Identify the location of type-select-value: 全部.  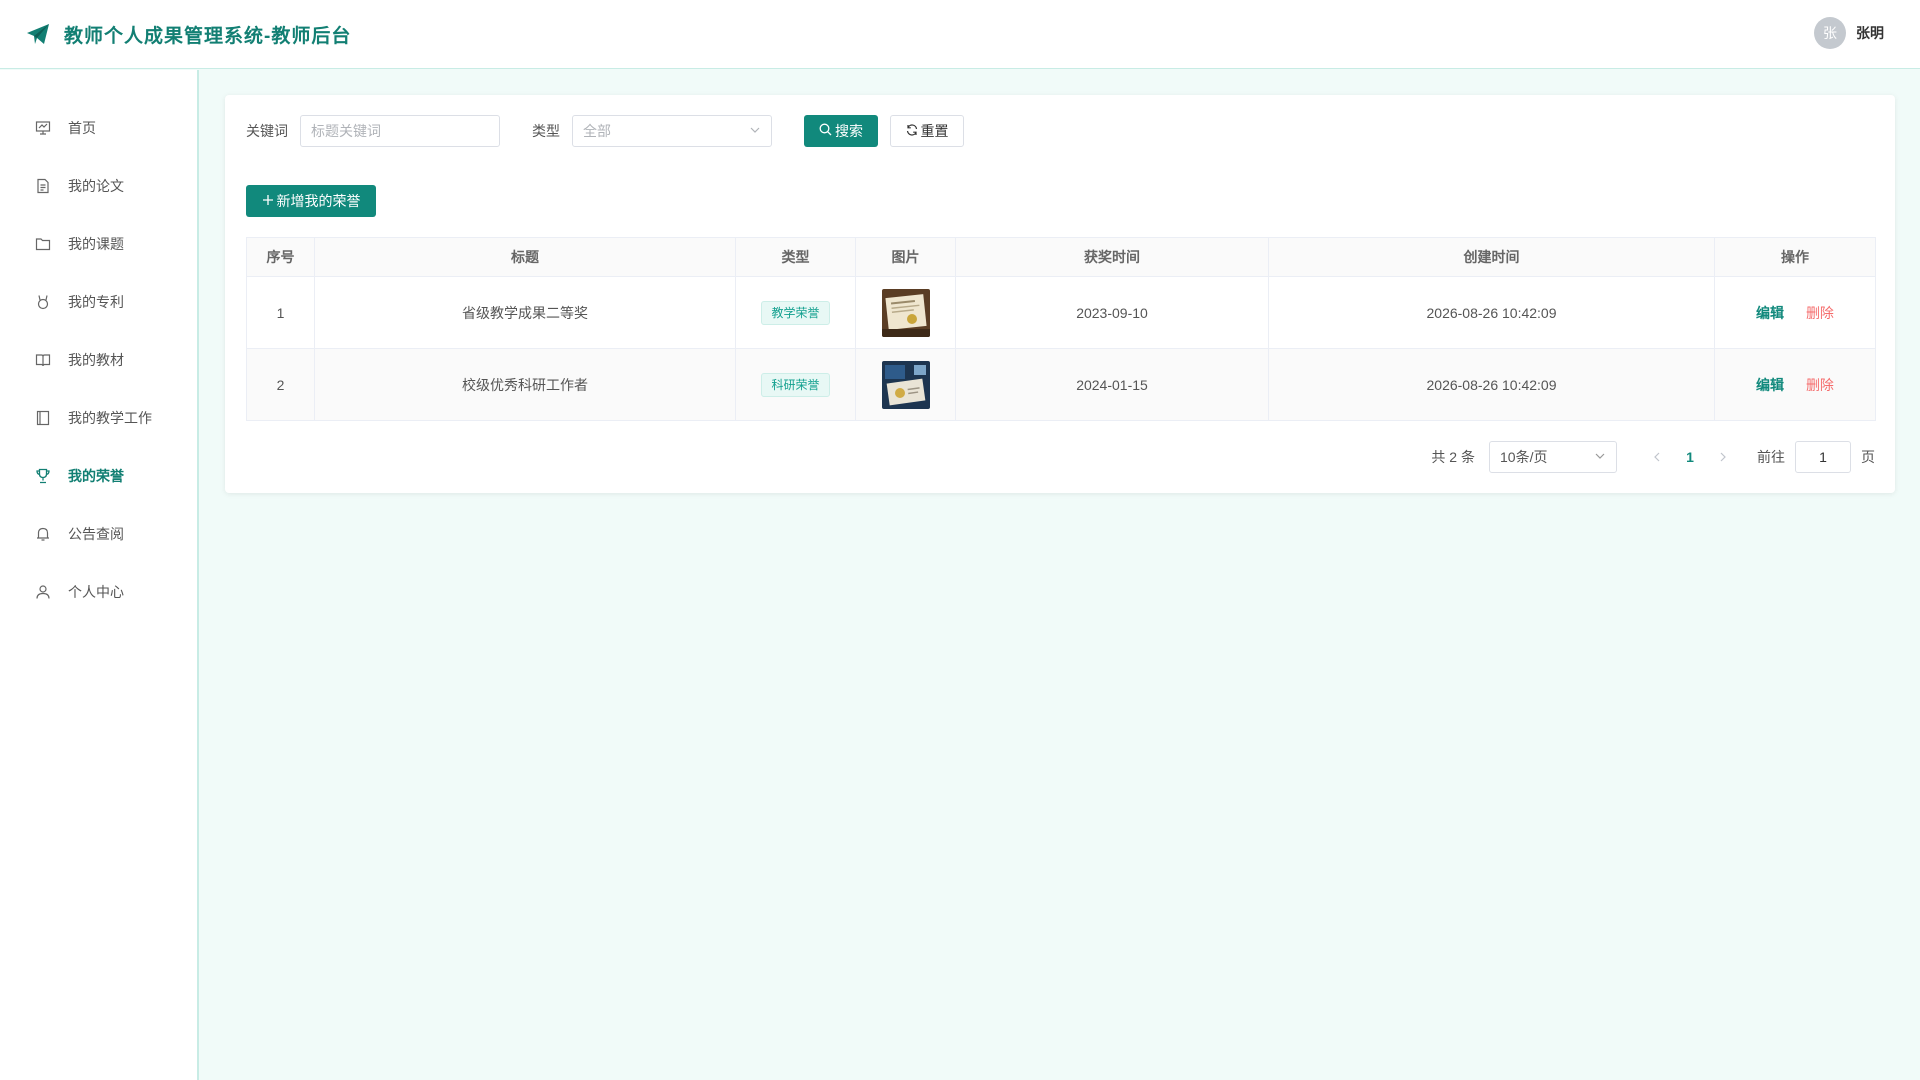
(597, 131).